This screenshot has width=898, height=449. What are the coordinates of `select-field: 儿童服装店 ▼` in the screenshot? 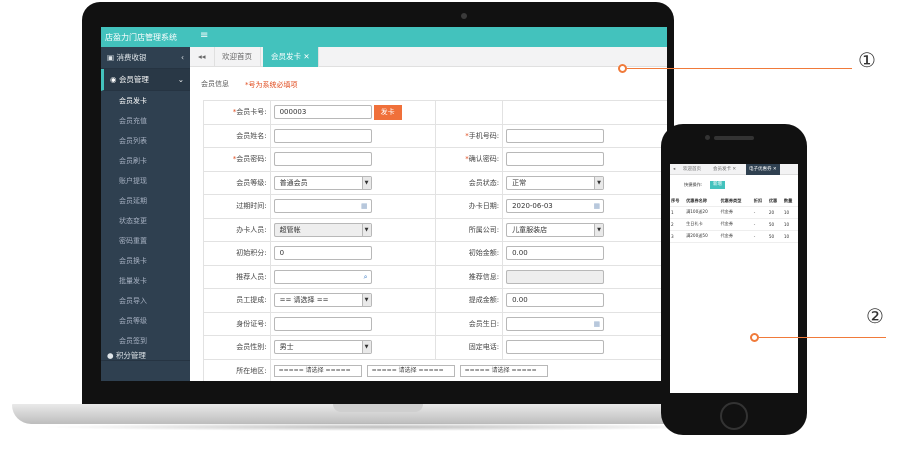 It's located at (555, 229).